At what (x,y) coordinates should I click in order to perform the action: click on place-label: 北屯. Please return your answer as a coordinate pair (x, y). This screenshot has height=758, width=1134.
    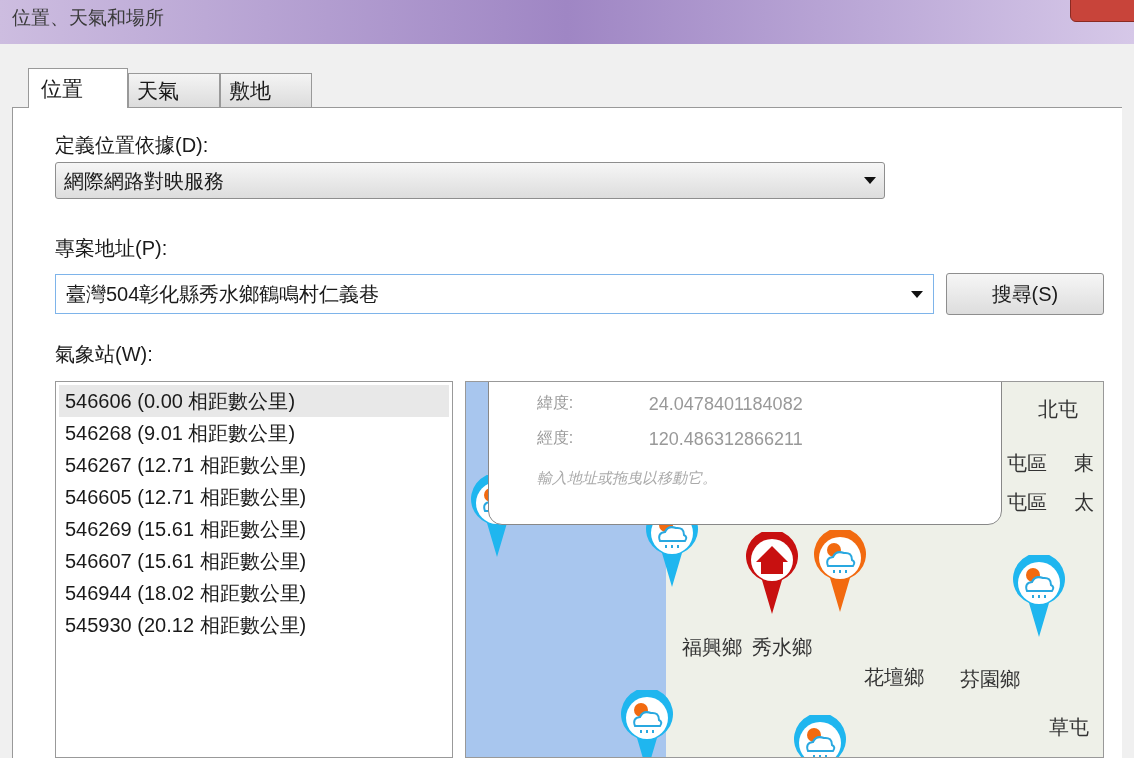
    Looking at the image, I should click on (1057, 409).